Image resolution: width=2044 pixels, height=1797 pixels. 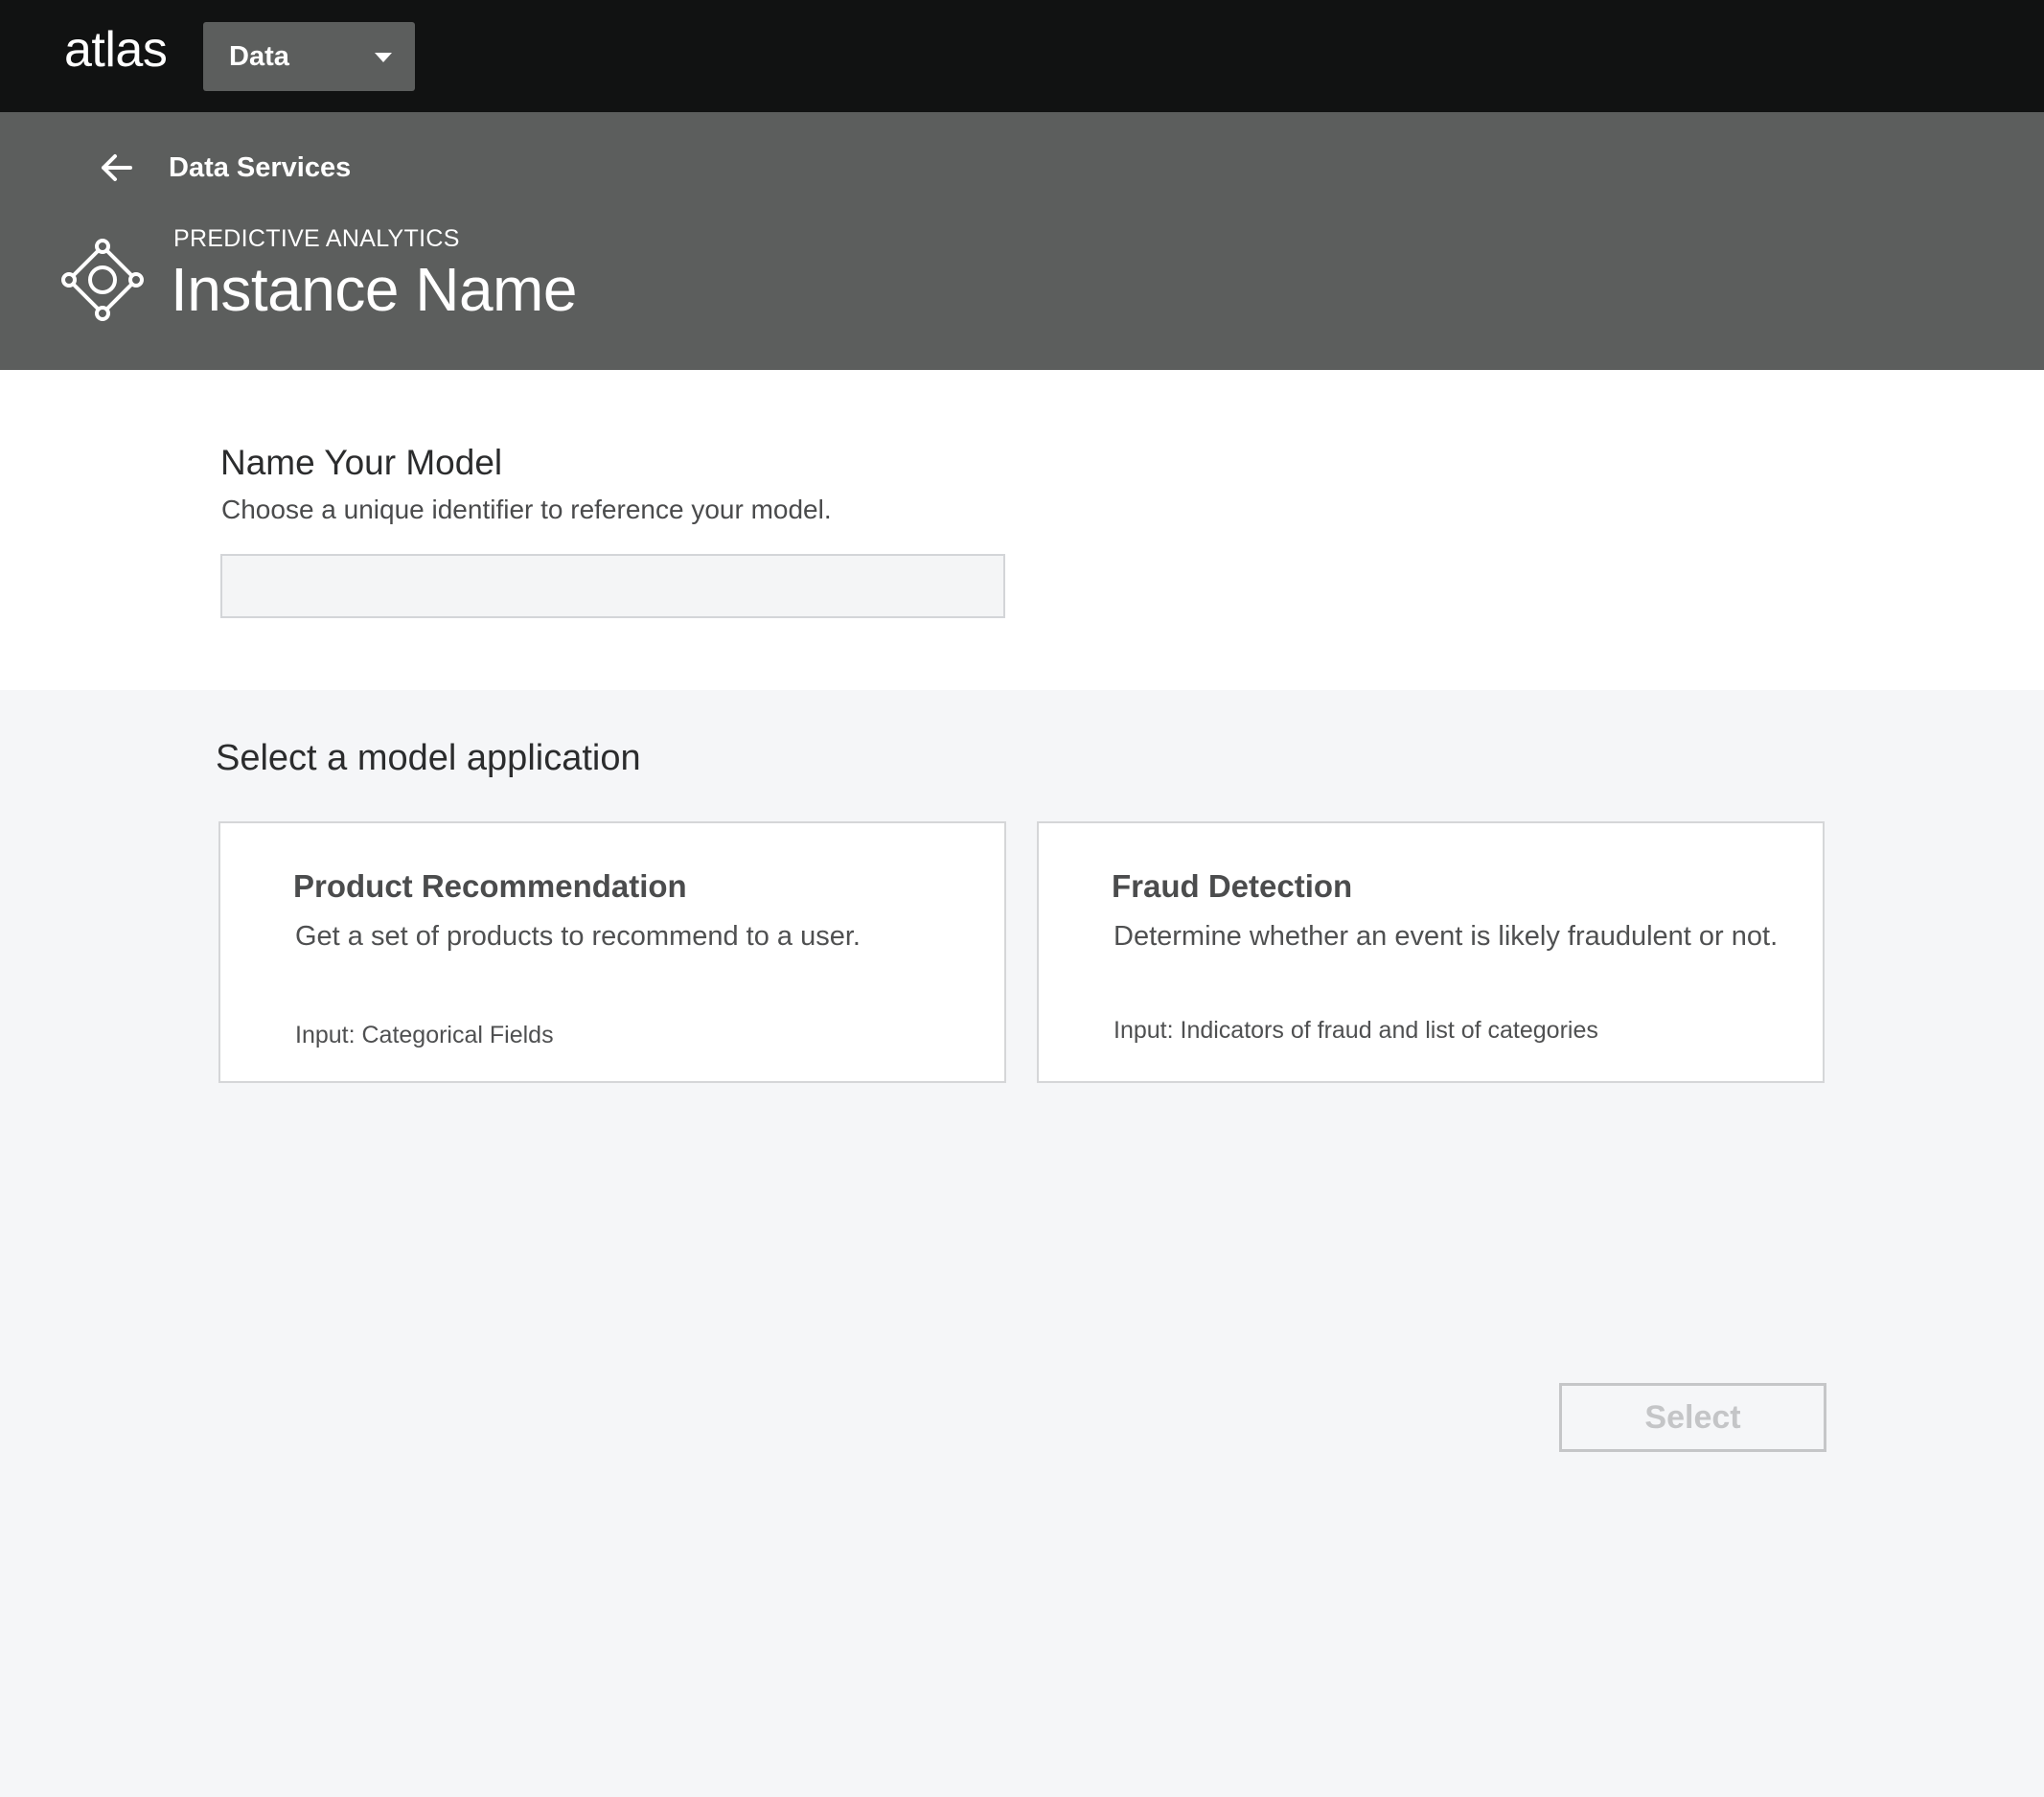 What do you see at coordinates (116, 50) in the screenshot?
I see `atlas-logo: atlas` at bounding box center [116, 50].